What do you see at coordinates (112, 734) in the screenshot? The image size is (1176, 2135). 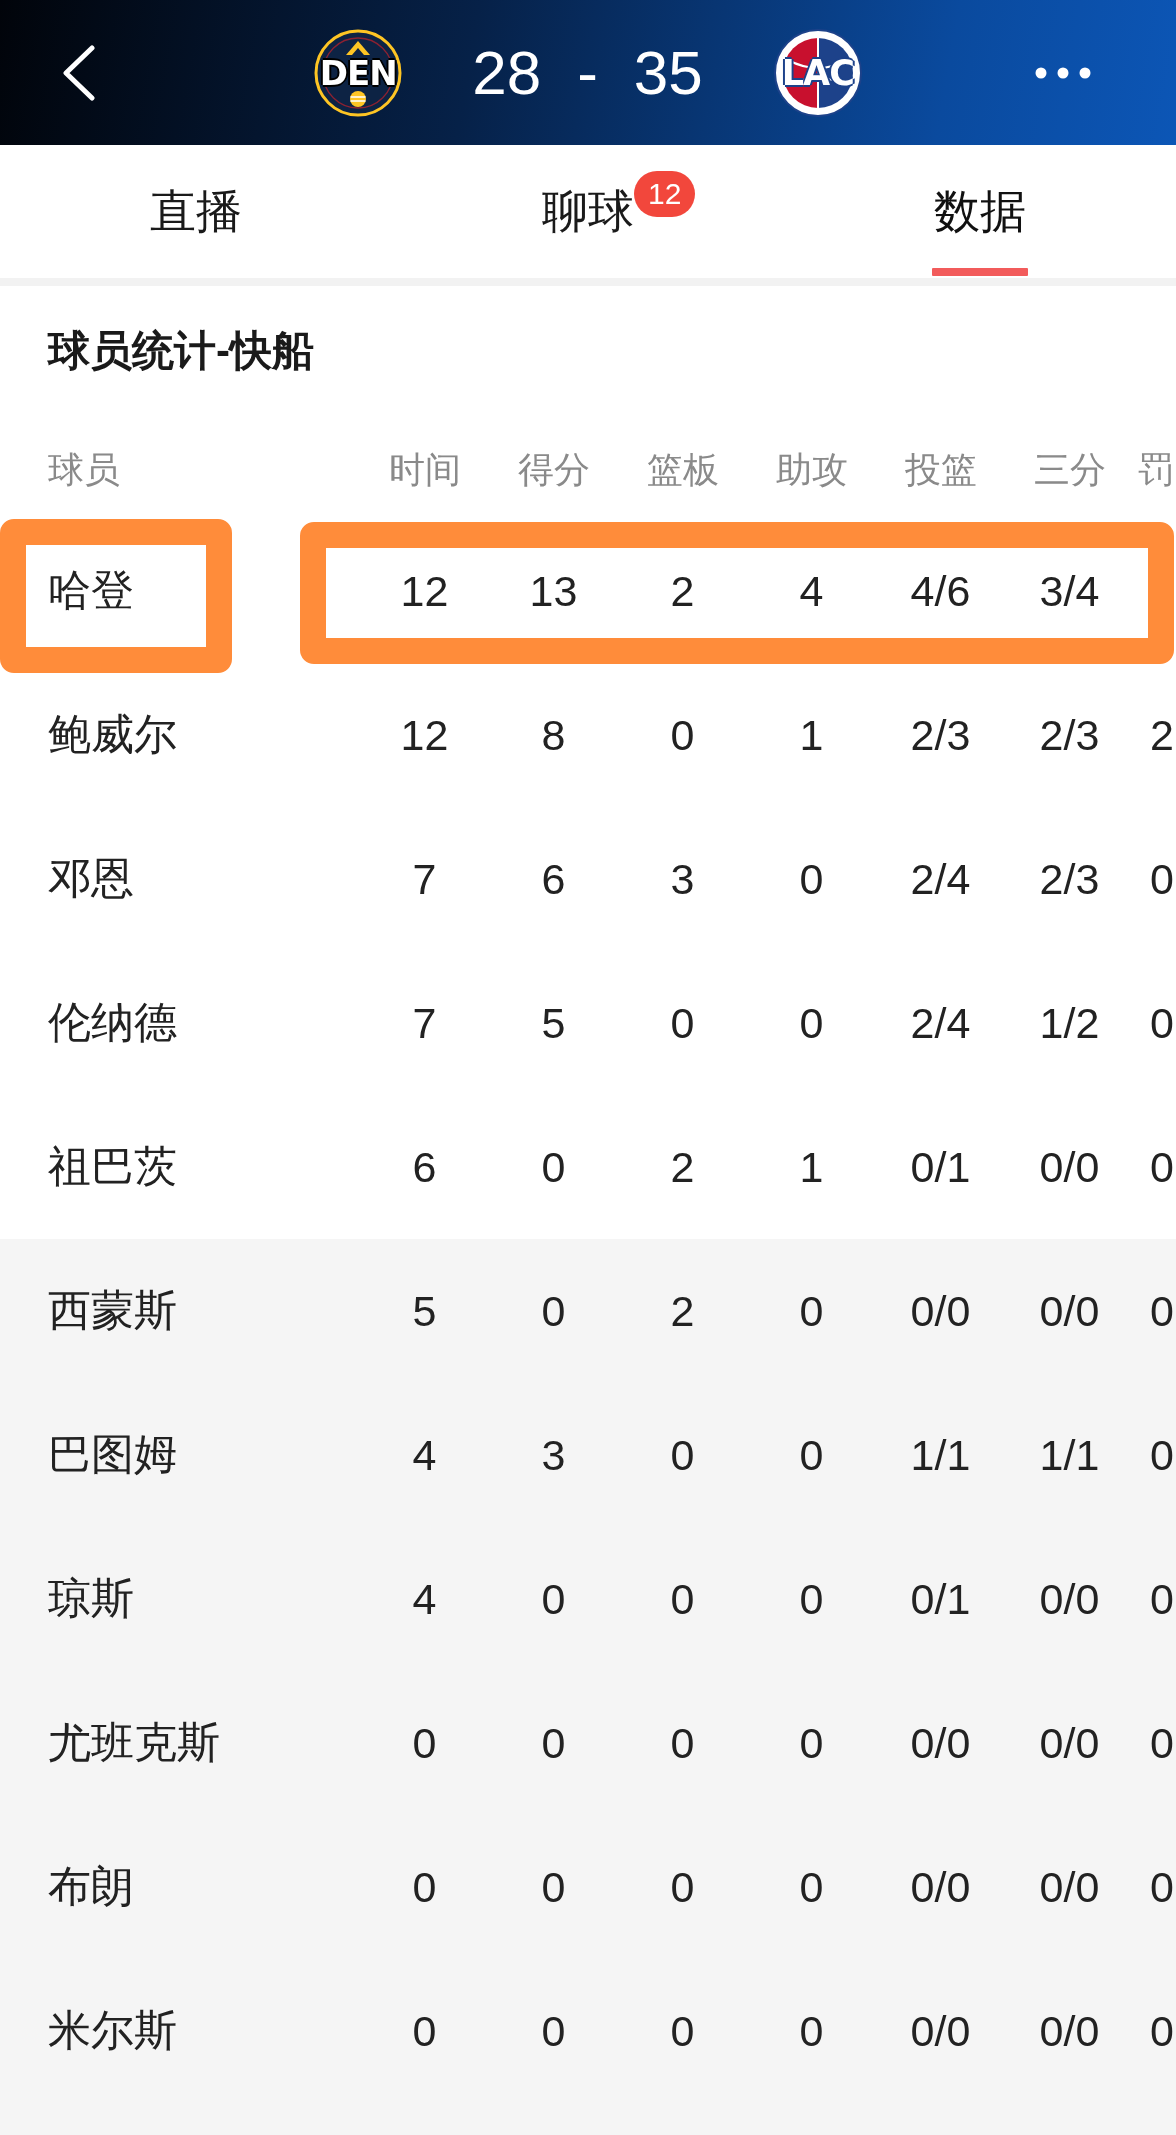 I see `player-name: 鲍威尔` at bounding box center [112, 734].